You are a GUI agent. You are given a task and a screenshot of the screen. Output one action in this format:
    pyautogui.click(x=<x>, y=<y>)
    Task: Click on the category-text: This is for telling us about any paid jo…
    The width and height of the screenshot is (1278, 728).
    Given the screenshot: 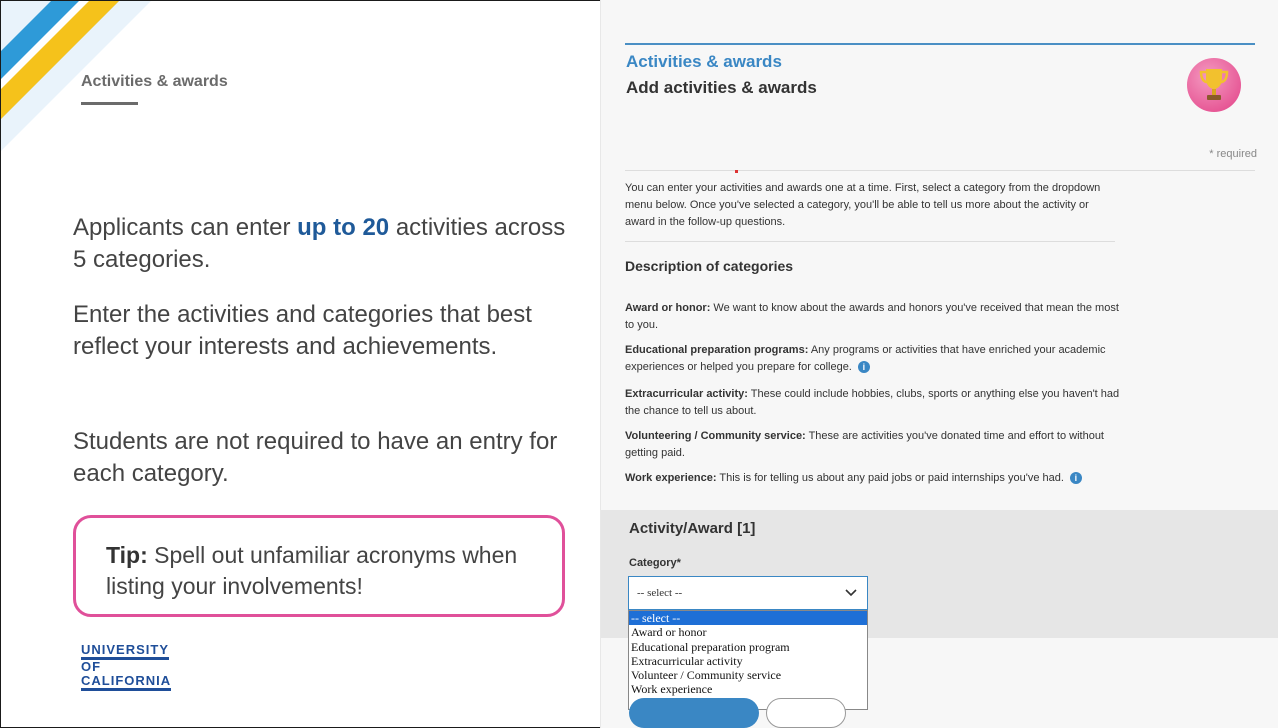 What is the action you would take?
    pyautogui.click(x=890, y=478)
    